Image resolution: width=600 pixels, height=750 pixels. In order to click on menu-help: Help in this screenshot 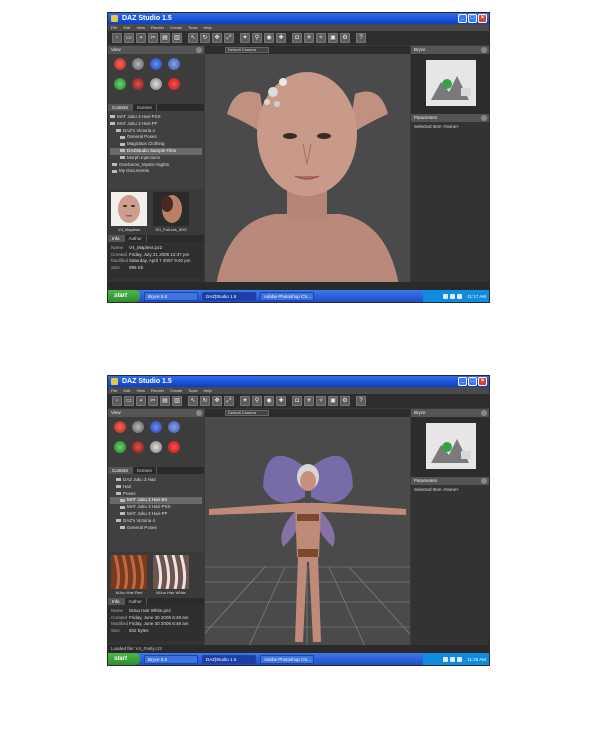, I will do `click(207, 390)`.